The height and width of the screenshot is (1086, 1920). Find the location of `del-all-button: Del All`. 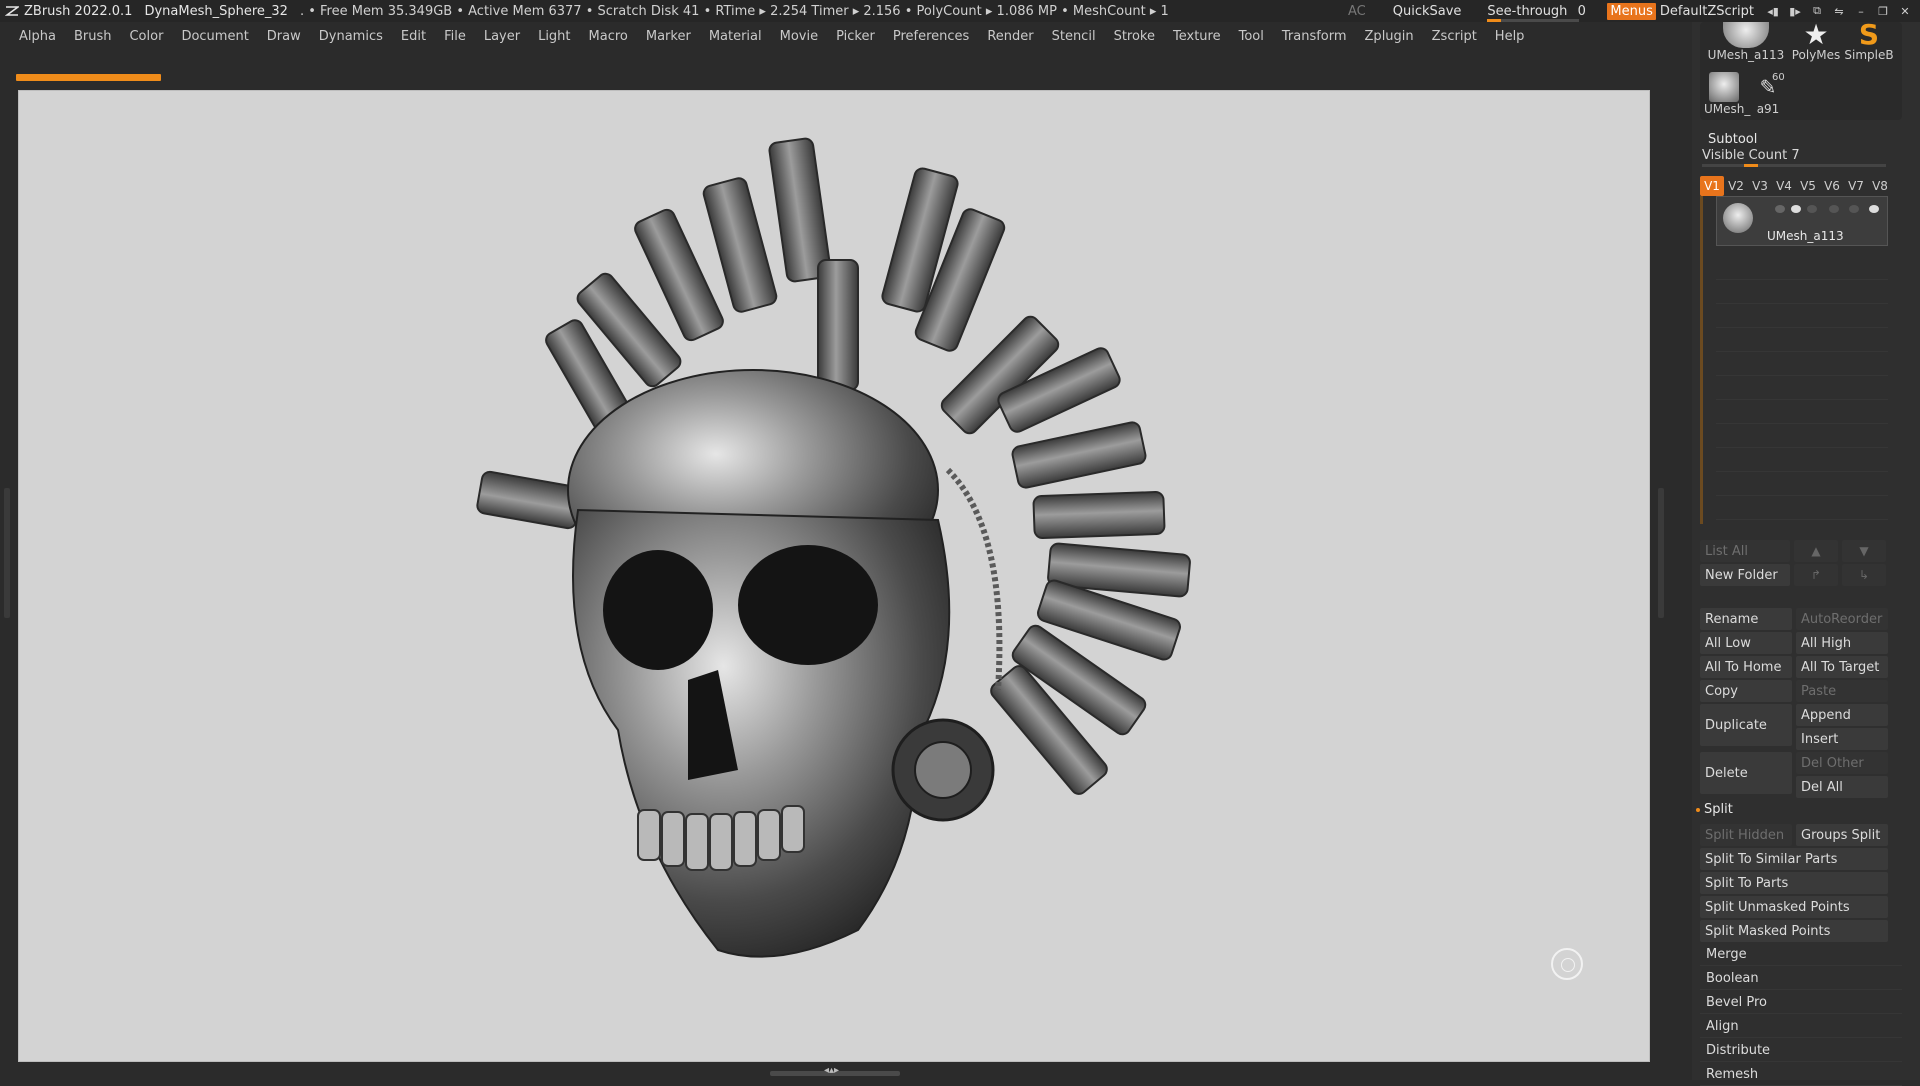

del-all-button: Del All is located at coordinates (1842, 787).